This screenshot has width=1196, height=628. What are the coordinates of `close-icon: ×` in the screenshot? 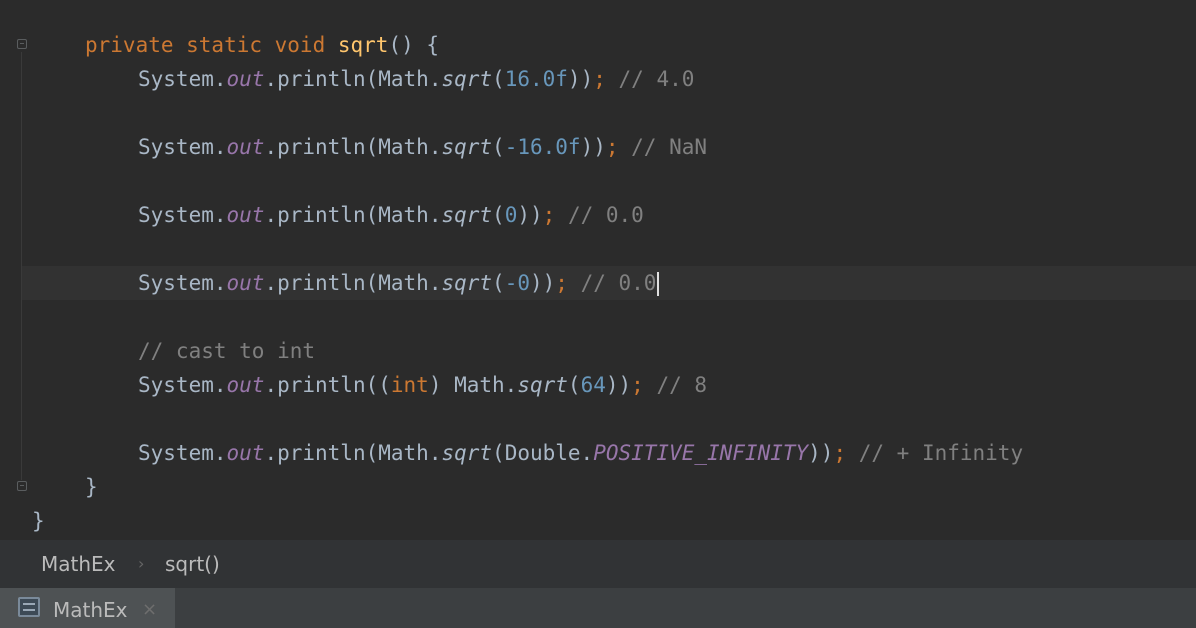 It's located at (149, 608).